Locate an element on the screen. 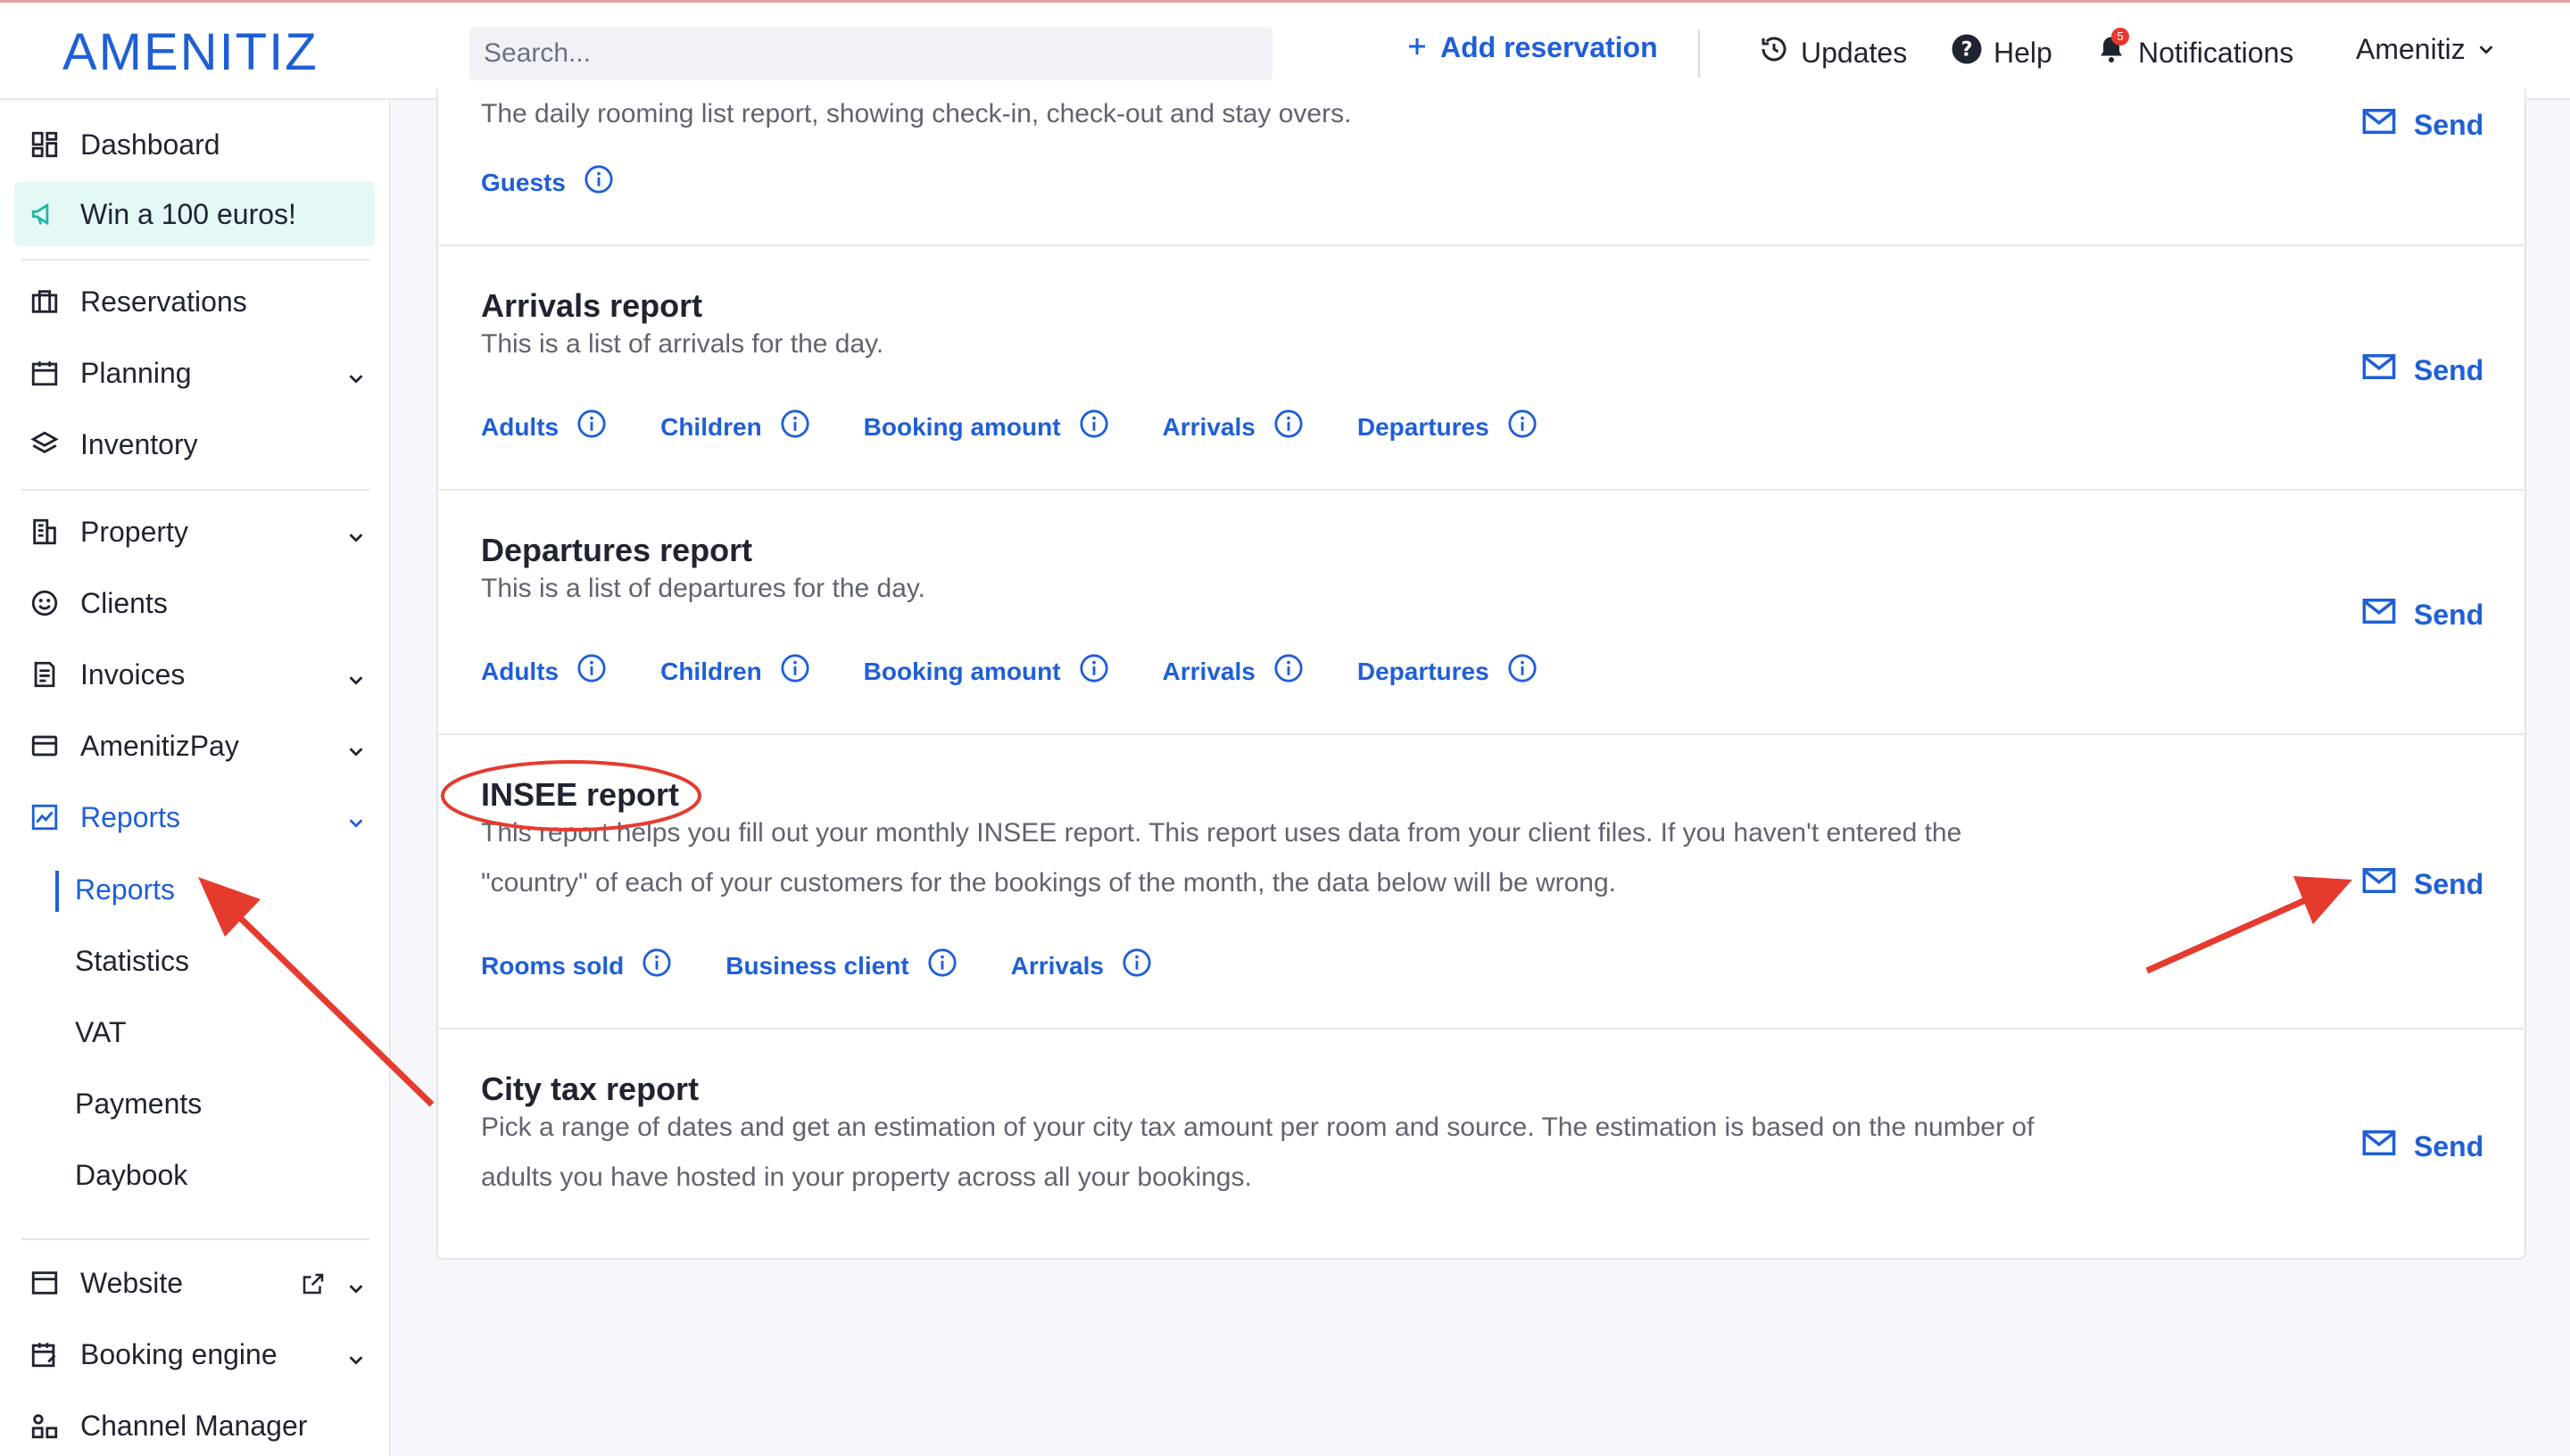 Image resolution: width=2570 pixels, height=1456 pixels. sidebar-subitem-payments: Payments is located at coordinates (138, 1103).